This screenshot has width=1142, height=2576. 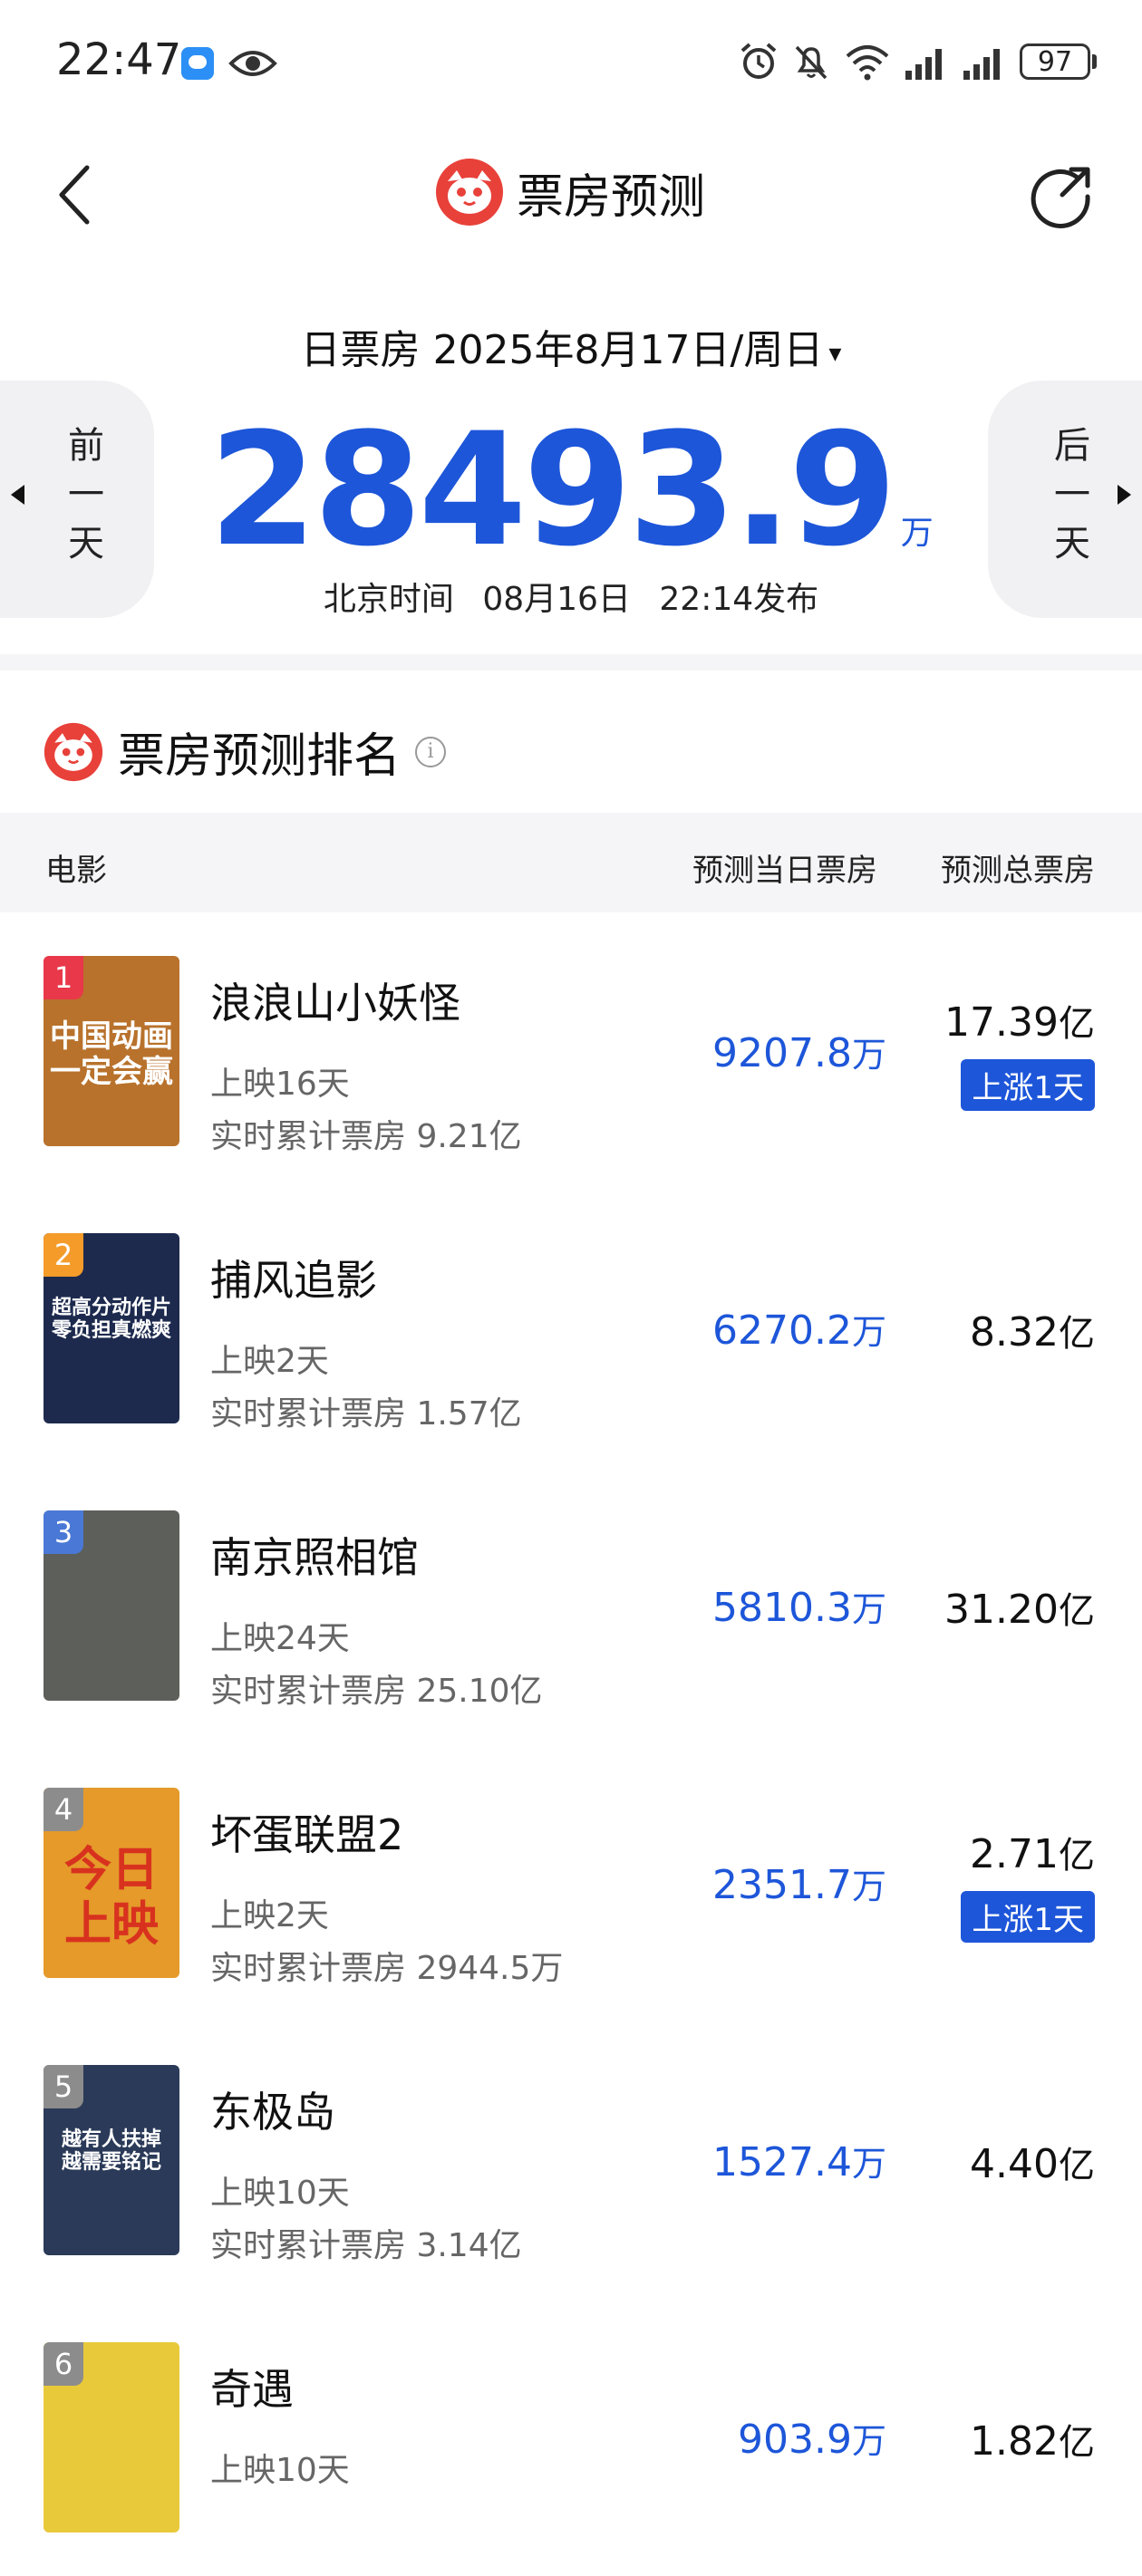 What do you see at coordinates (1028, 1085) in the screenshot?
I see `trend-badge: 上涨1天` at bounding box center [1028, 1085].